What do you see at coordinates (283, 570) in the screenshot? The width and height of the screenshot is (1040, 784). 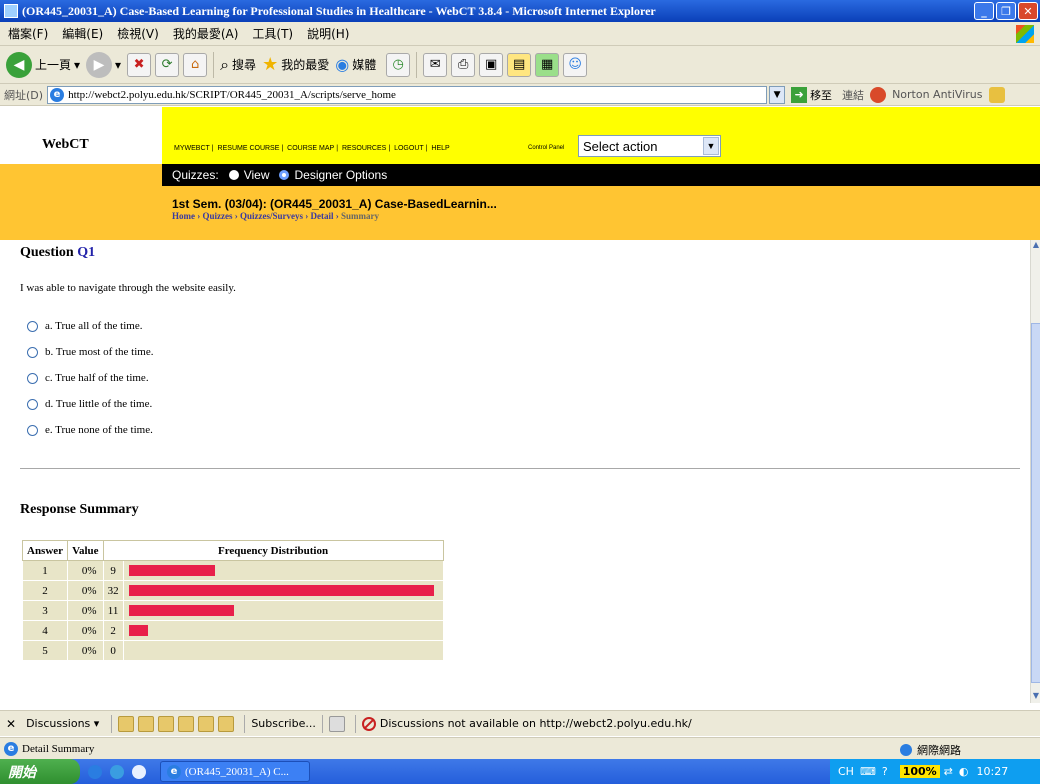 I see `bar-cell` at bounding box center [283, 570].